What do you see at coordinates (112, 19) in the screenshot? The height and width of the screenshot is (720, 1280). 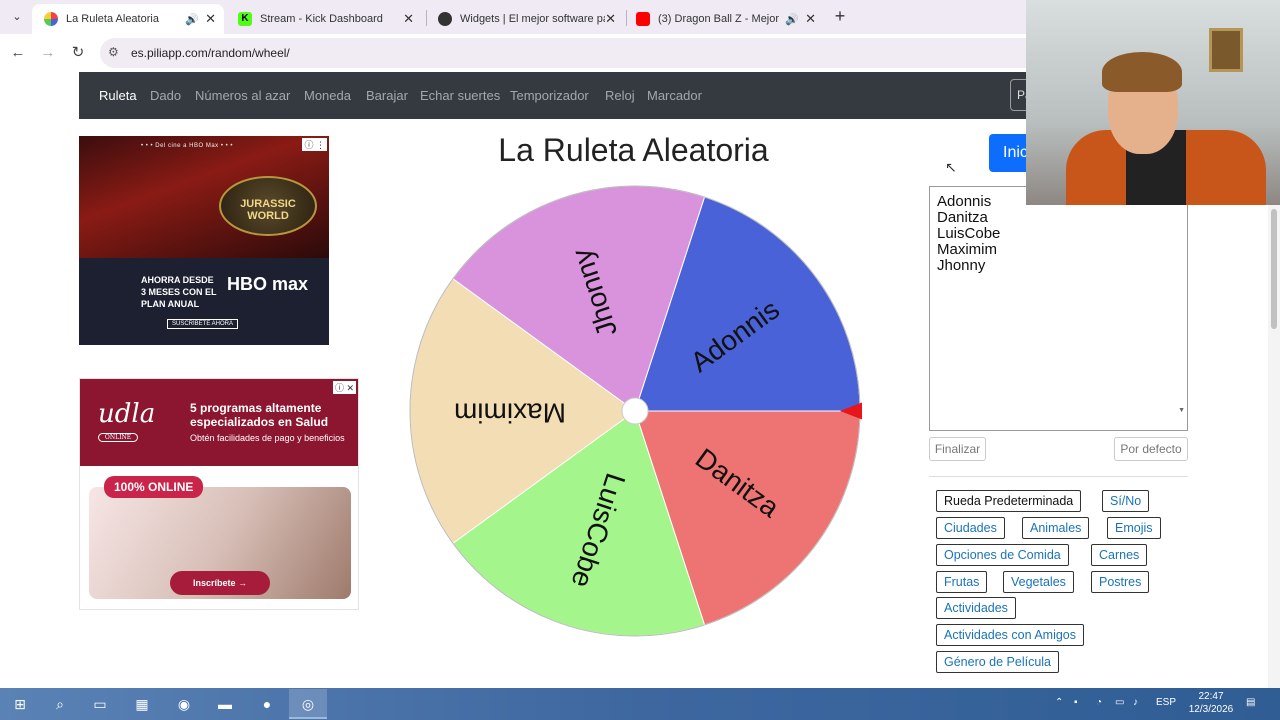 I see `tab-title: La Ruleta Aleatoria` at bounding box center [112, 19].